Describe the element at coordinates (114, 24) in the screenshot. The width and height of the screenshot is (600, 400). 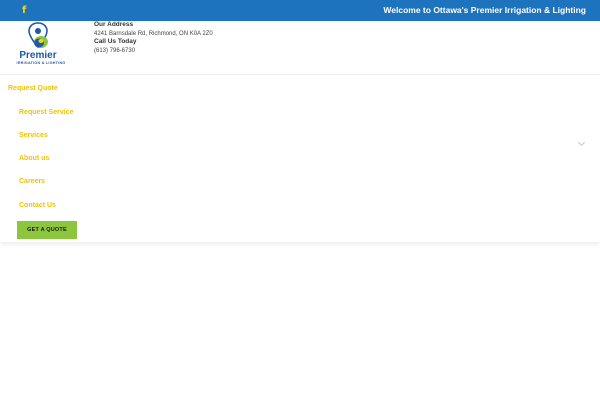
I see `address-label: Our Address` at that location.